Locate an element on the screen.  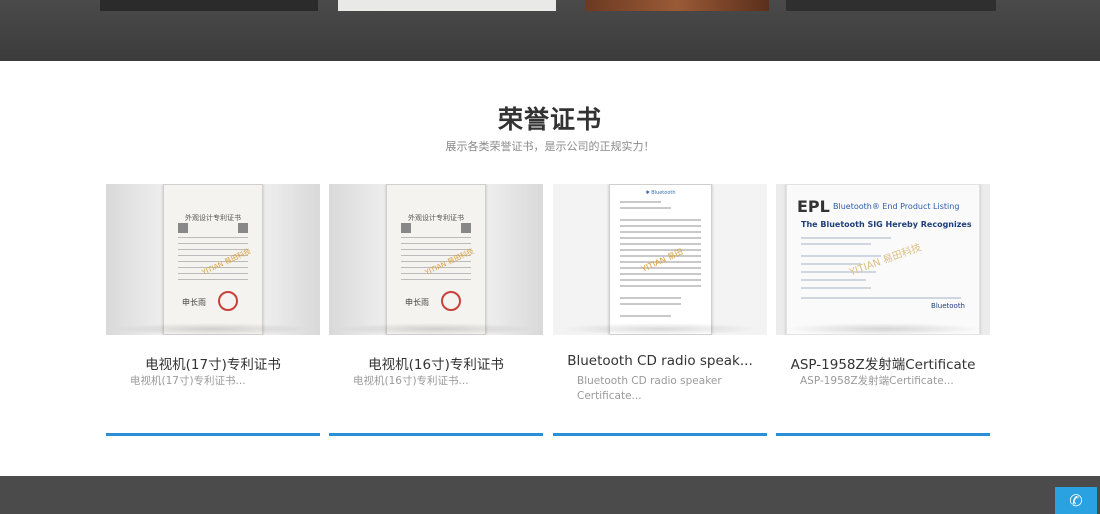
bluetooth-logo-icon: Bluetooth is located at coordinates (948, 306).